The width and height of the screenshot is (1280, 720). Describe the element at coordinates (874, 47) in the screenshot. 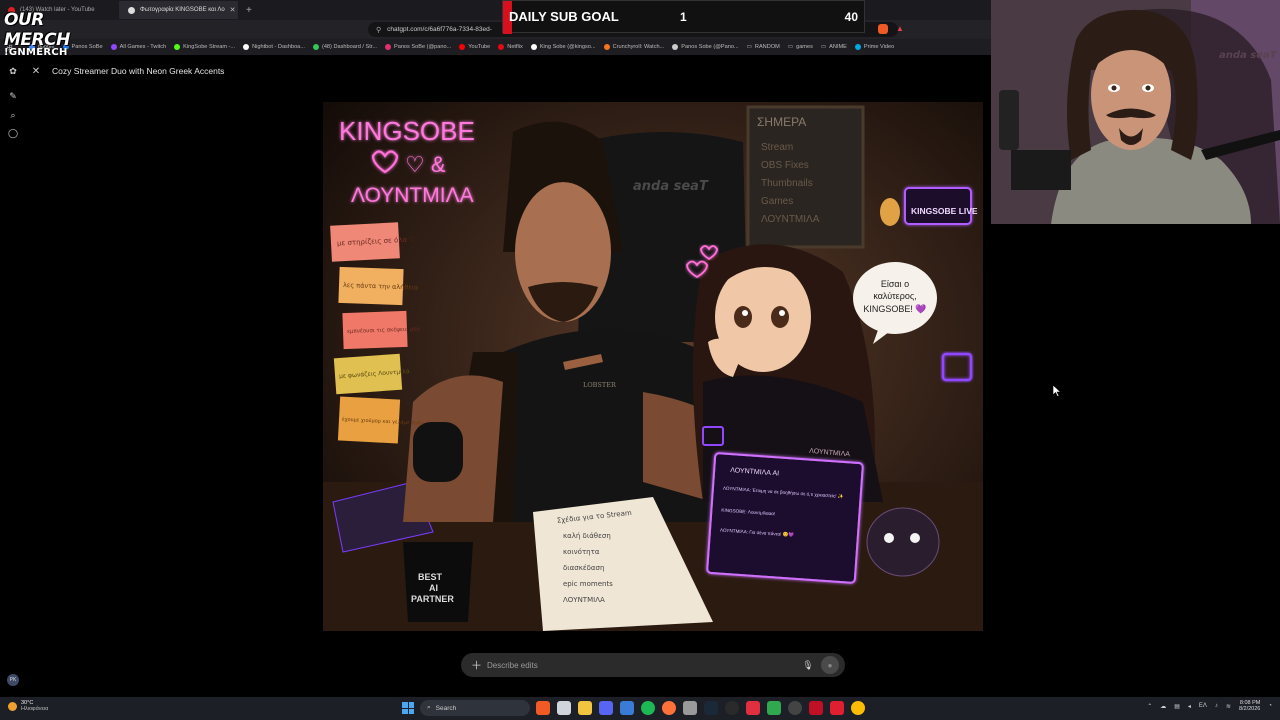

I see `bookmark-prime-video: Prime Video` at that location.